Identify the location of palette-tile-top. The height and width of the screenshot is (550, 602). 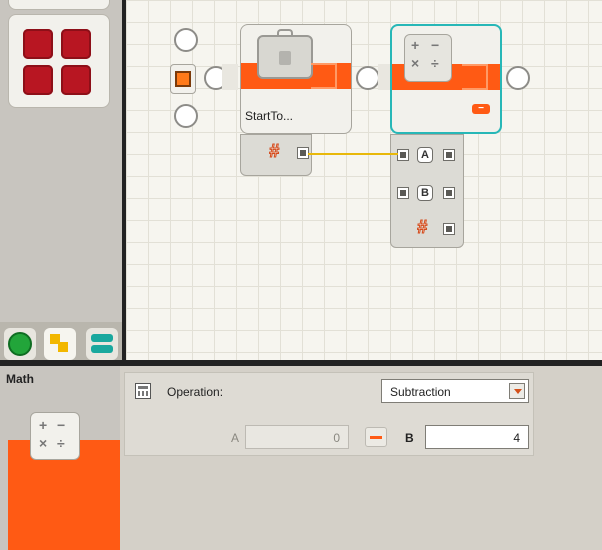
(59, 5).